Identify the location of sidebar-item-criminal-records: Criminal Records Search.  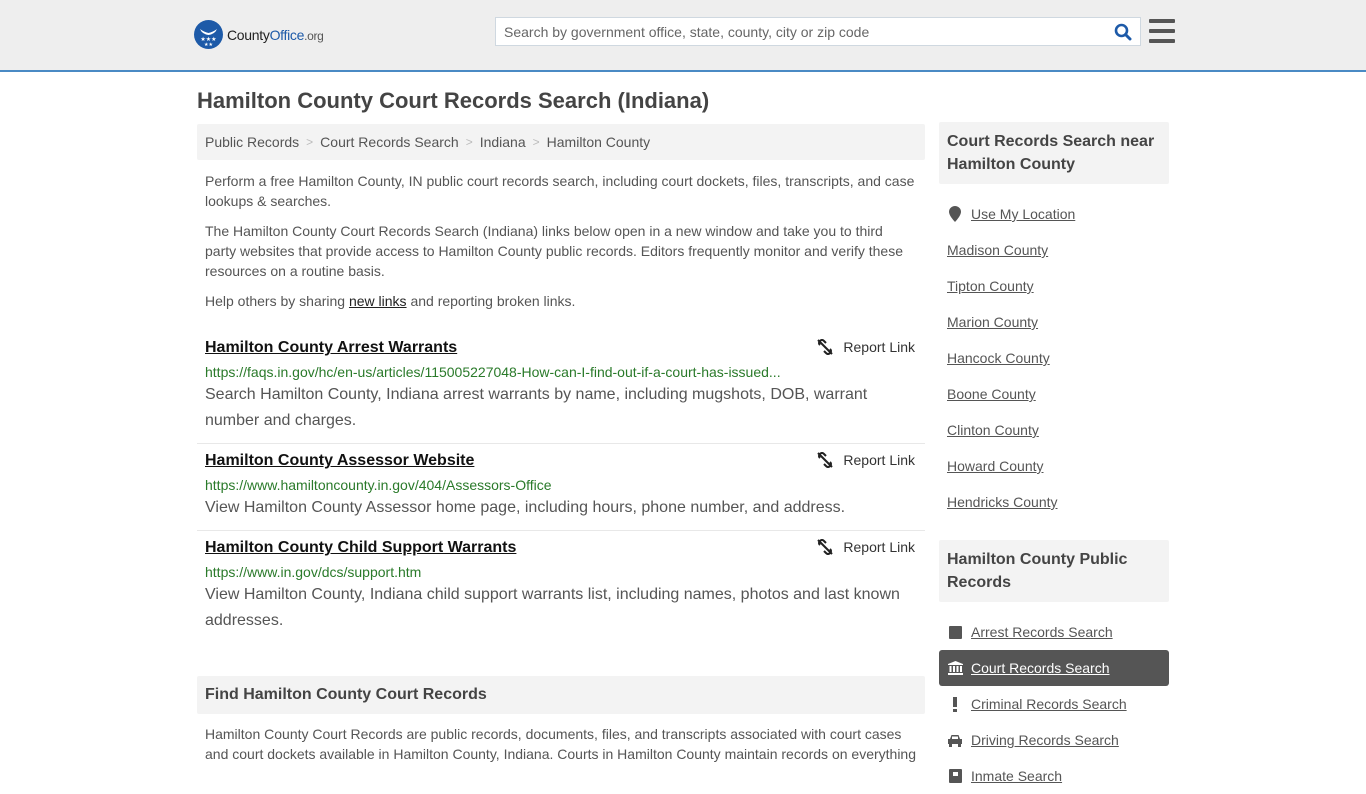
(1054, 704).